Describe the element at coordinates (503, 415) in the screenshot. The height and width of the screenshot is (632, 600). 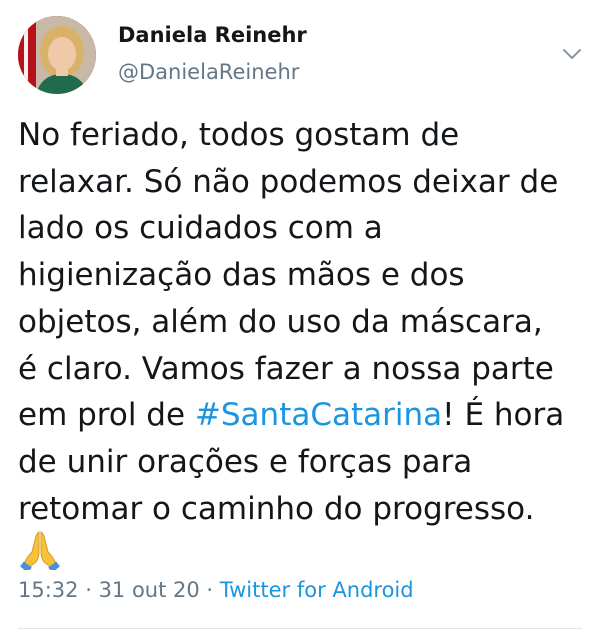
I see `tweet-text-segment: ! É hora` at that location.